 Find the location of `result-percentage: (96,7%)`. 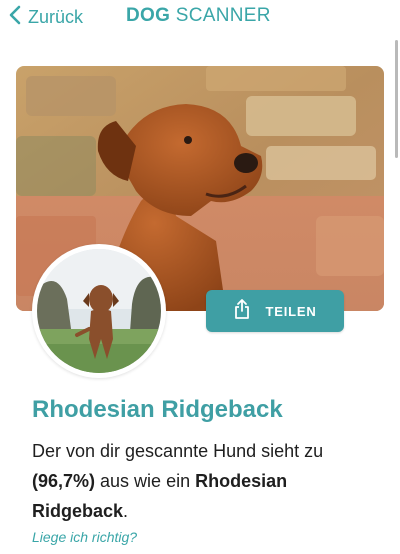

result-percentage: (96,7%) is located at coordinates (64, 481).